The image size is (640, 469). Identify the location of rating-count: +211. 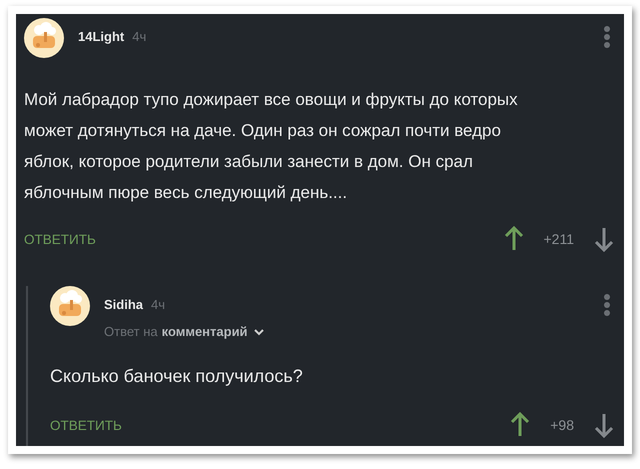
(559, 239).